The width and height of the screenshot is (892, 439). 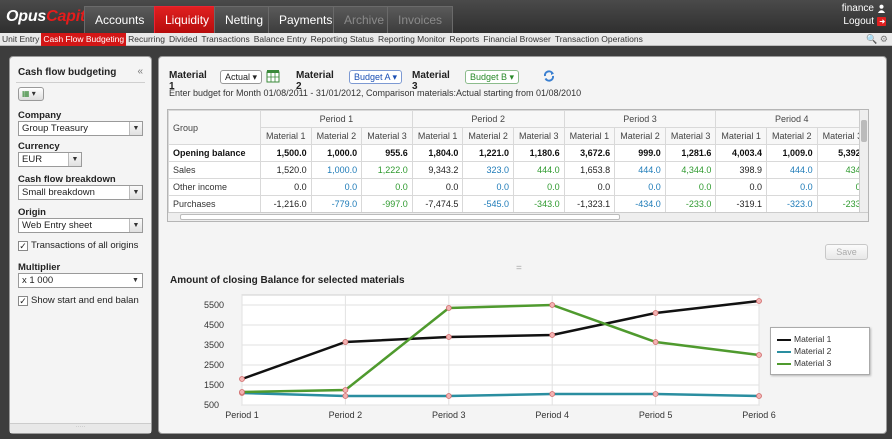 What do you see at coordinates (884, 39) in the screenshot?
I see `help-icon: ⚙` at bounding box center [884, 39].